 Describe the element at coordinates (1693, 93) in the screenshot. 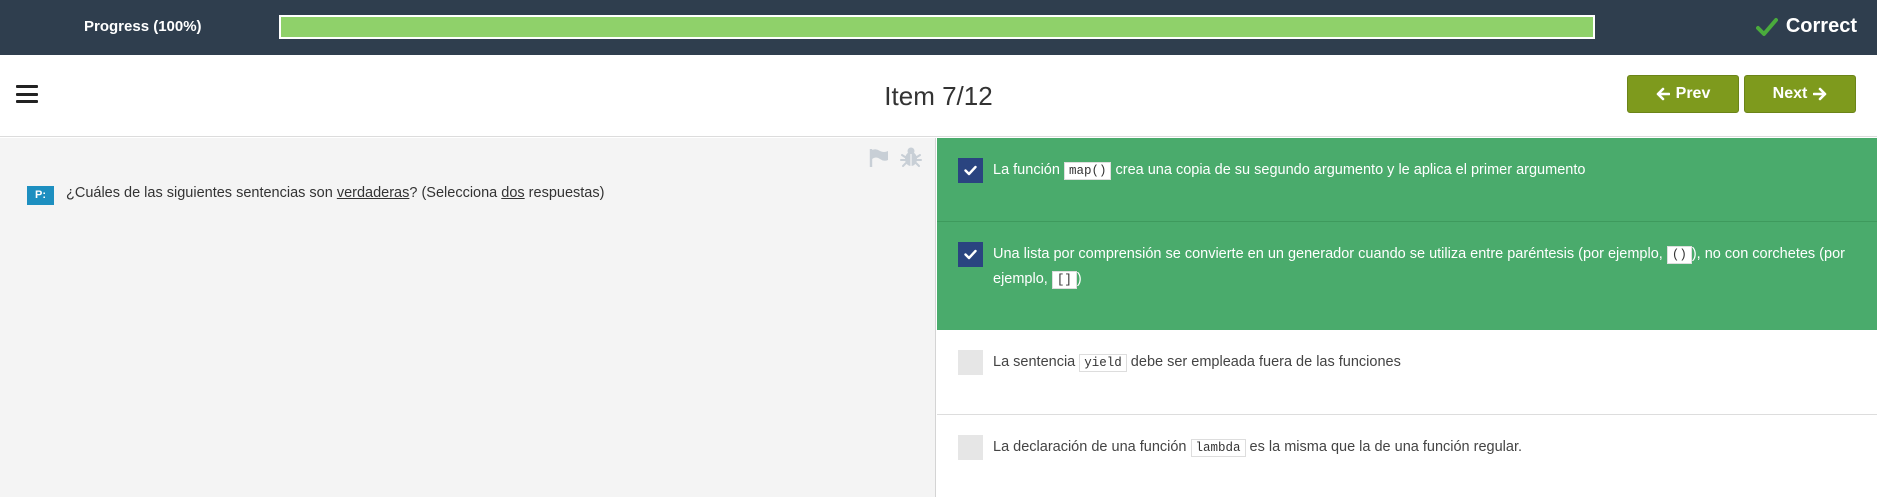

I see `prev-label: Prev` at that location.